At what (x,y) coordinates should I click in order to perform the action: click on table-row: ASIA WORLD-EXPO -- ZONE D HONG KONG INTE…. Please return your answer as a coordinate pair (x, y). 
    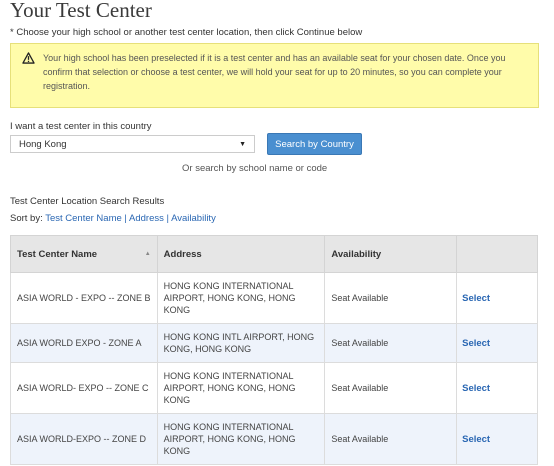
    Looking at the image, I should click on (274, 439).